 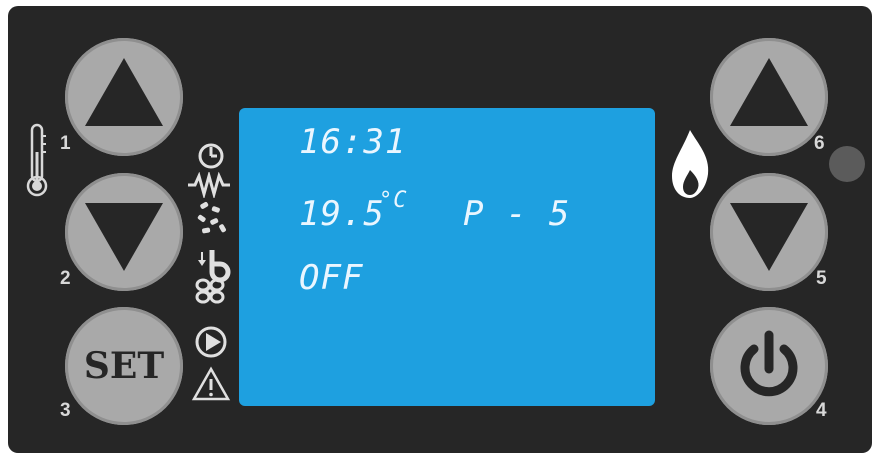 What do you see at coordinates (65, 410) in the screenshot?
I see `button-number-3: 3` at bounding box center [65, 410].